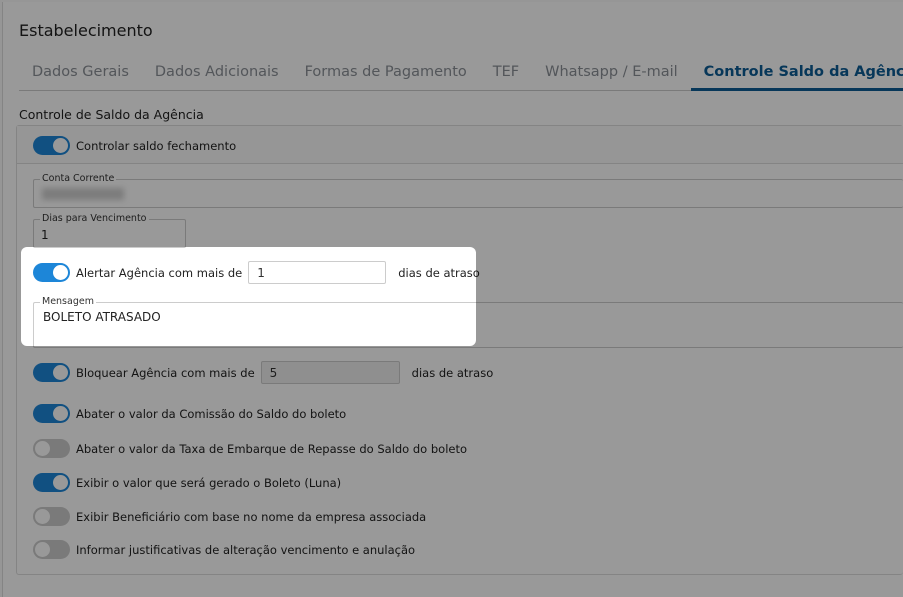  I want to click on mensagem-field: Mensagem BOLETO ATRASADO, so click(468, 322).